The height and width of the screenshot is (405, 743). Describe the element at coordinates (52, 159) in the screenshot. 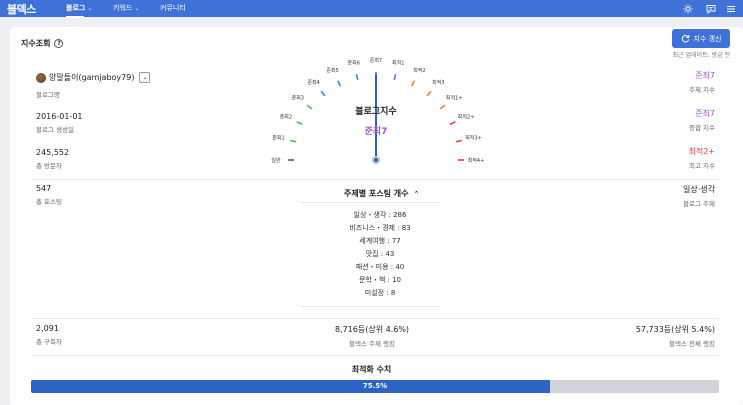

I see `stat-total-visitors: 245,552 총 방문자` at that location.